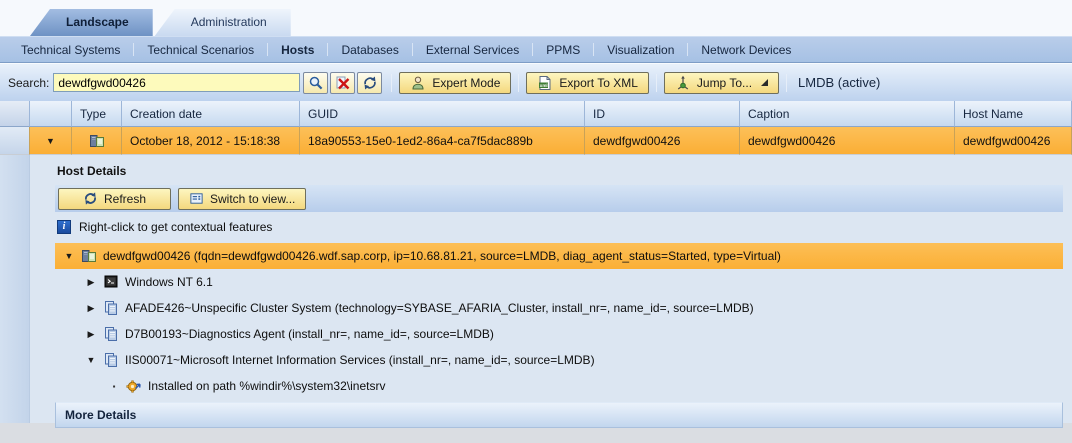 The image size is (1072, 443). Describe the element at coordinates (662, 114) in the screenshot. I see `column-header-id: ID` at that location.